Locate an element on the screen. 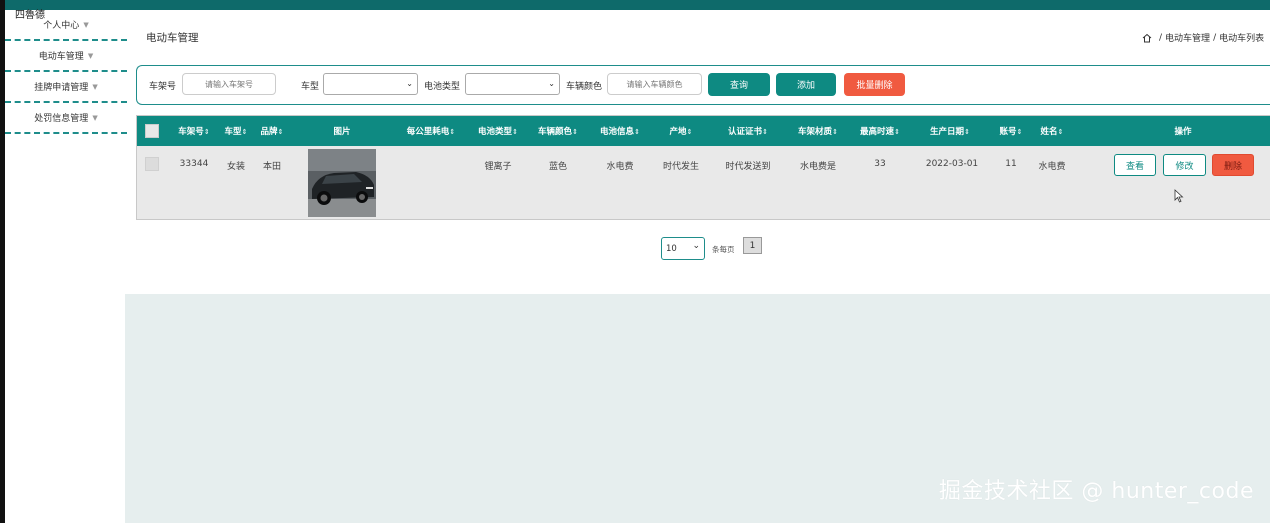 The height and width of the screenshot is (523, 1270). cell-battery-info: 水电费 is located at coordinates (620, 167).